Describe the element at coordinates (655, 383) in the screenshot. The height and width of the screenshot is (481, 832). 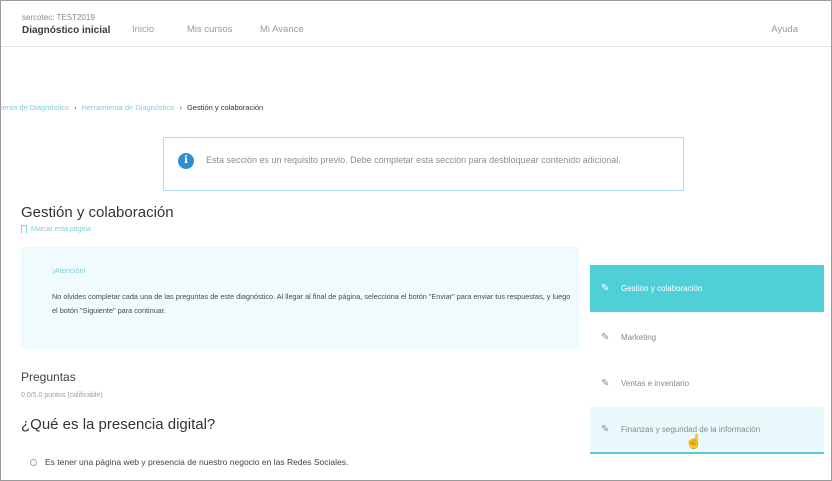
I see `sidebar-item-label: Ventas e inventario` at that location.